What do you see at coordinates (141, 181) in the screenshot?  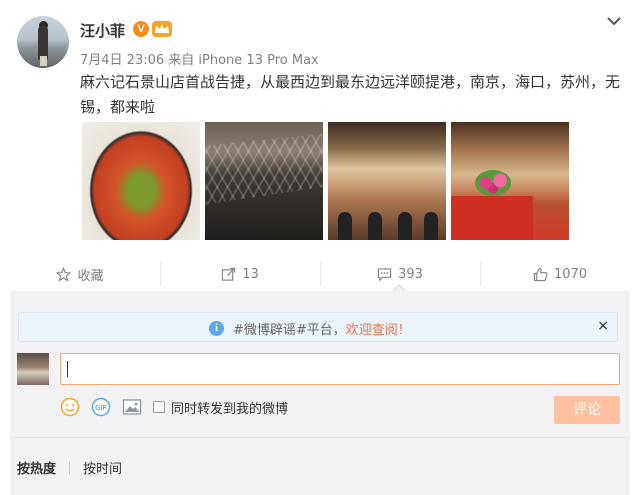 I see `post-image-food` at bounding box center [141, 181].